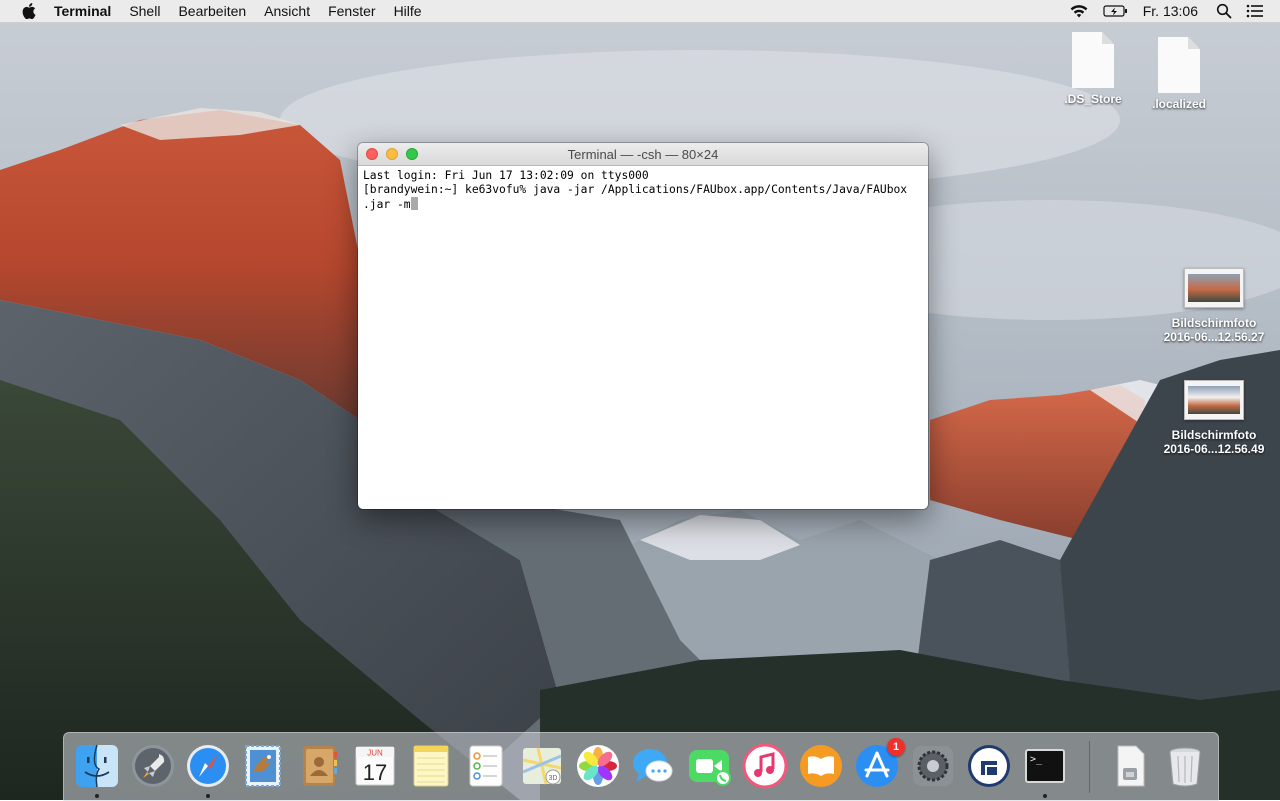 This screenshot has width=1280, height=801. I want to click on dock-maps: 3D, so click(542, 766).